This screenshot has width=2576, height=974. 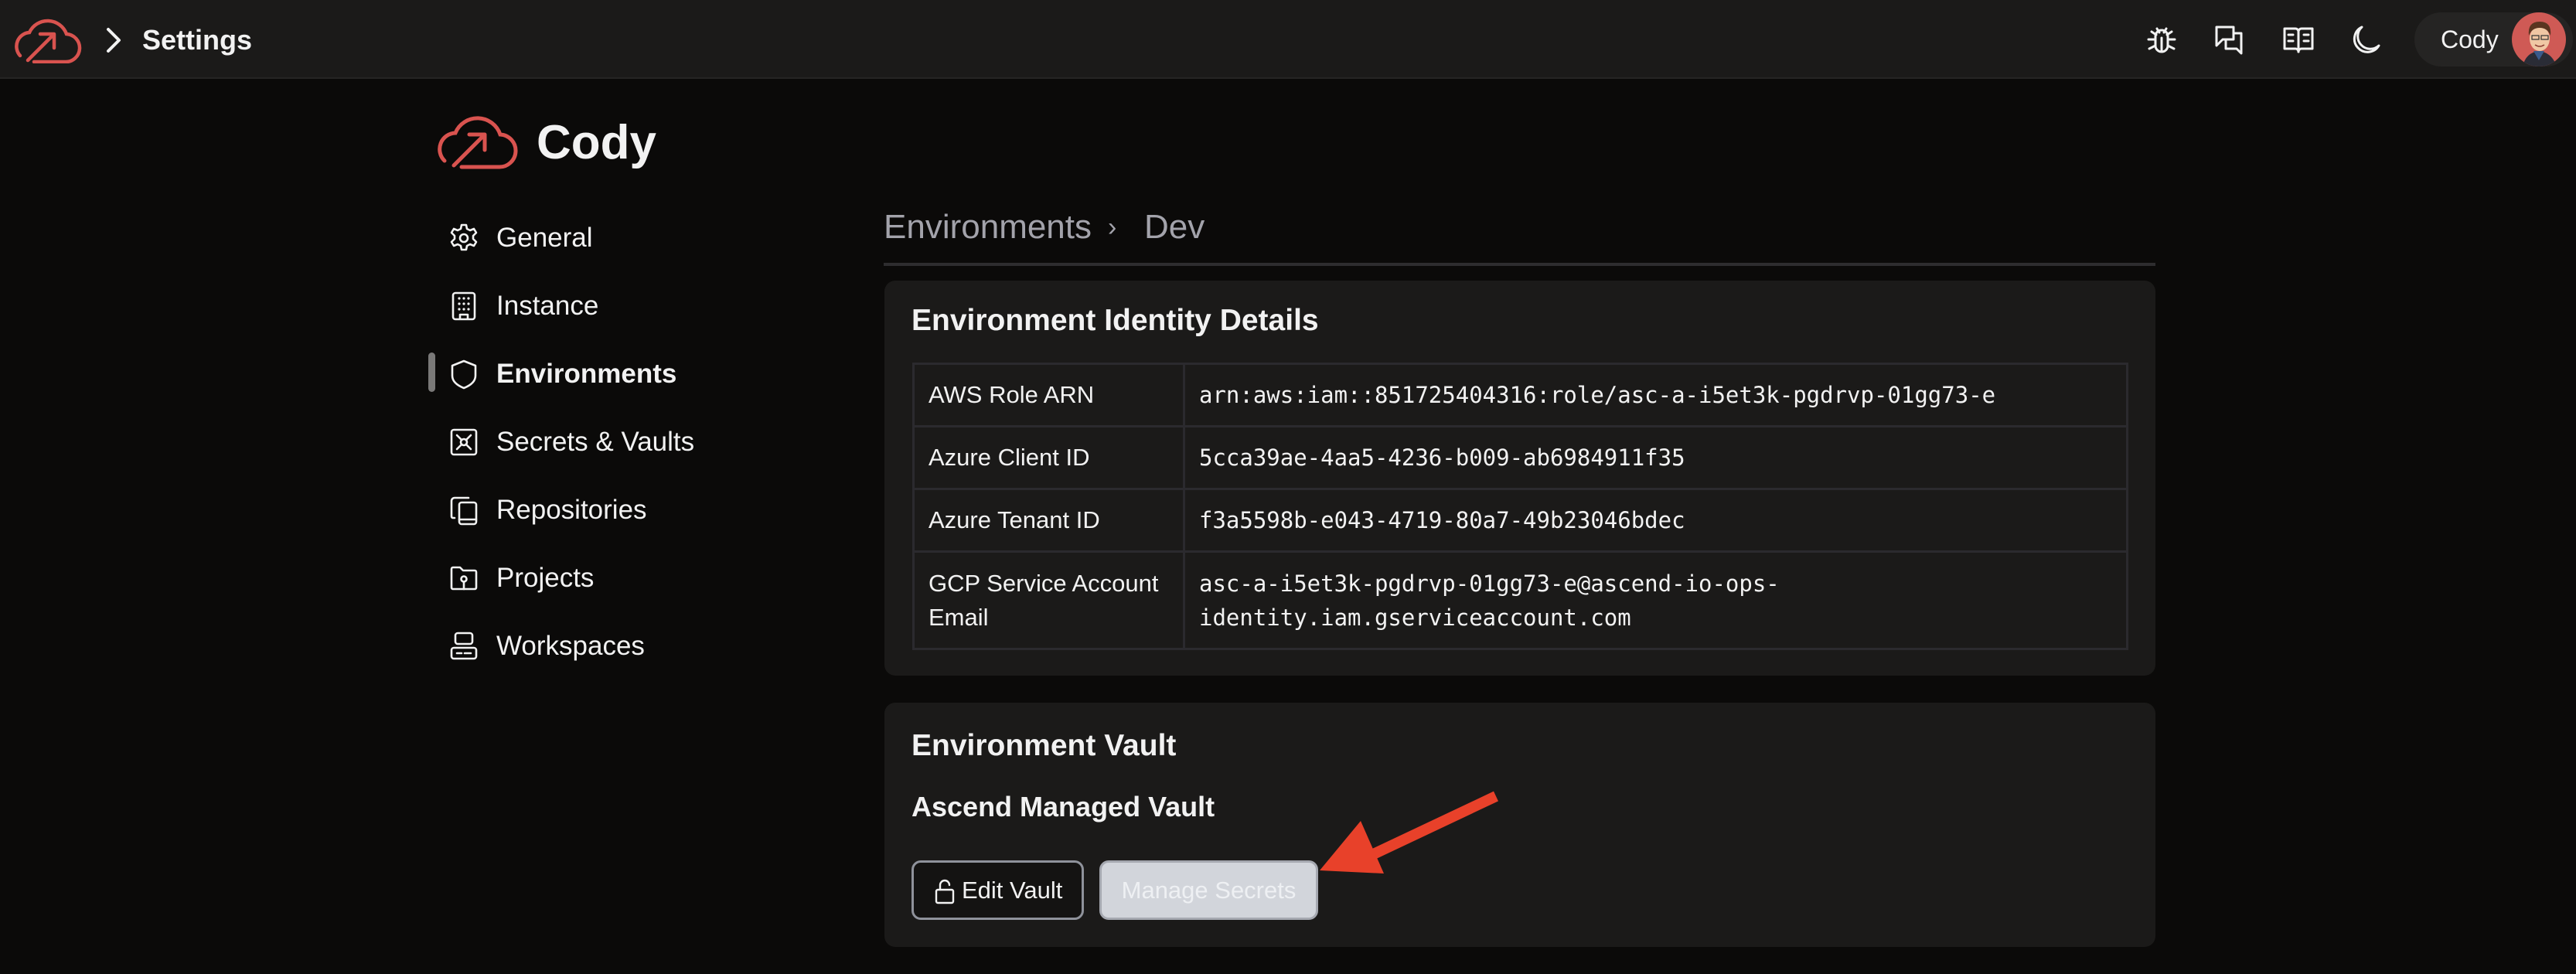 What do you see at coordinates (595, 442) in the screenshot?
I see `sidebar-item-label: Secrets & Vaults` at bounding box center [595, 442].